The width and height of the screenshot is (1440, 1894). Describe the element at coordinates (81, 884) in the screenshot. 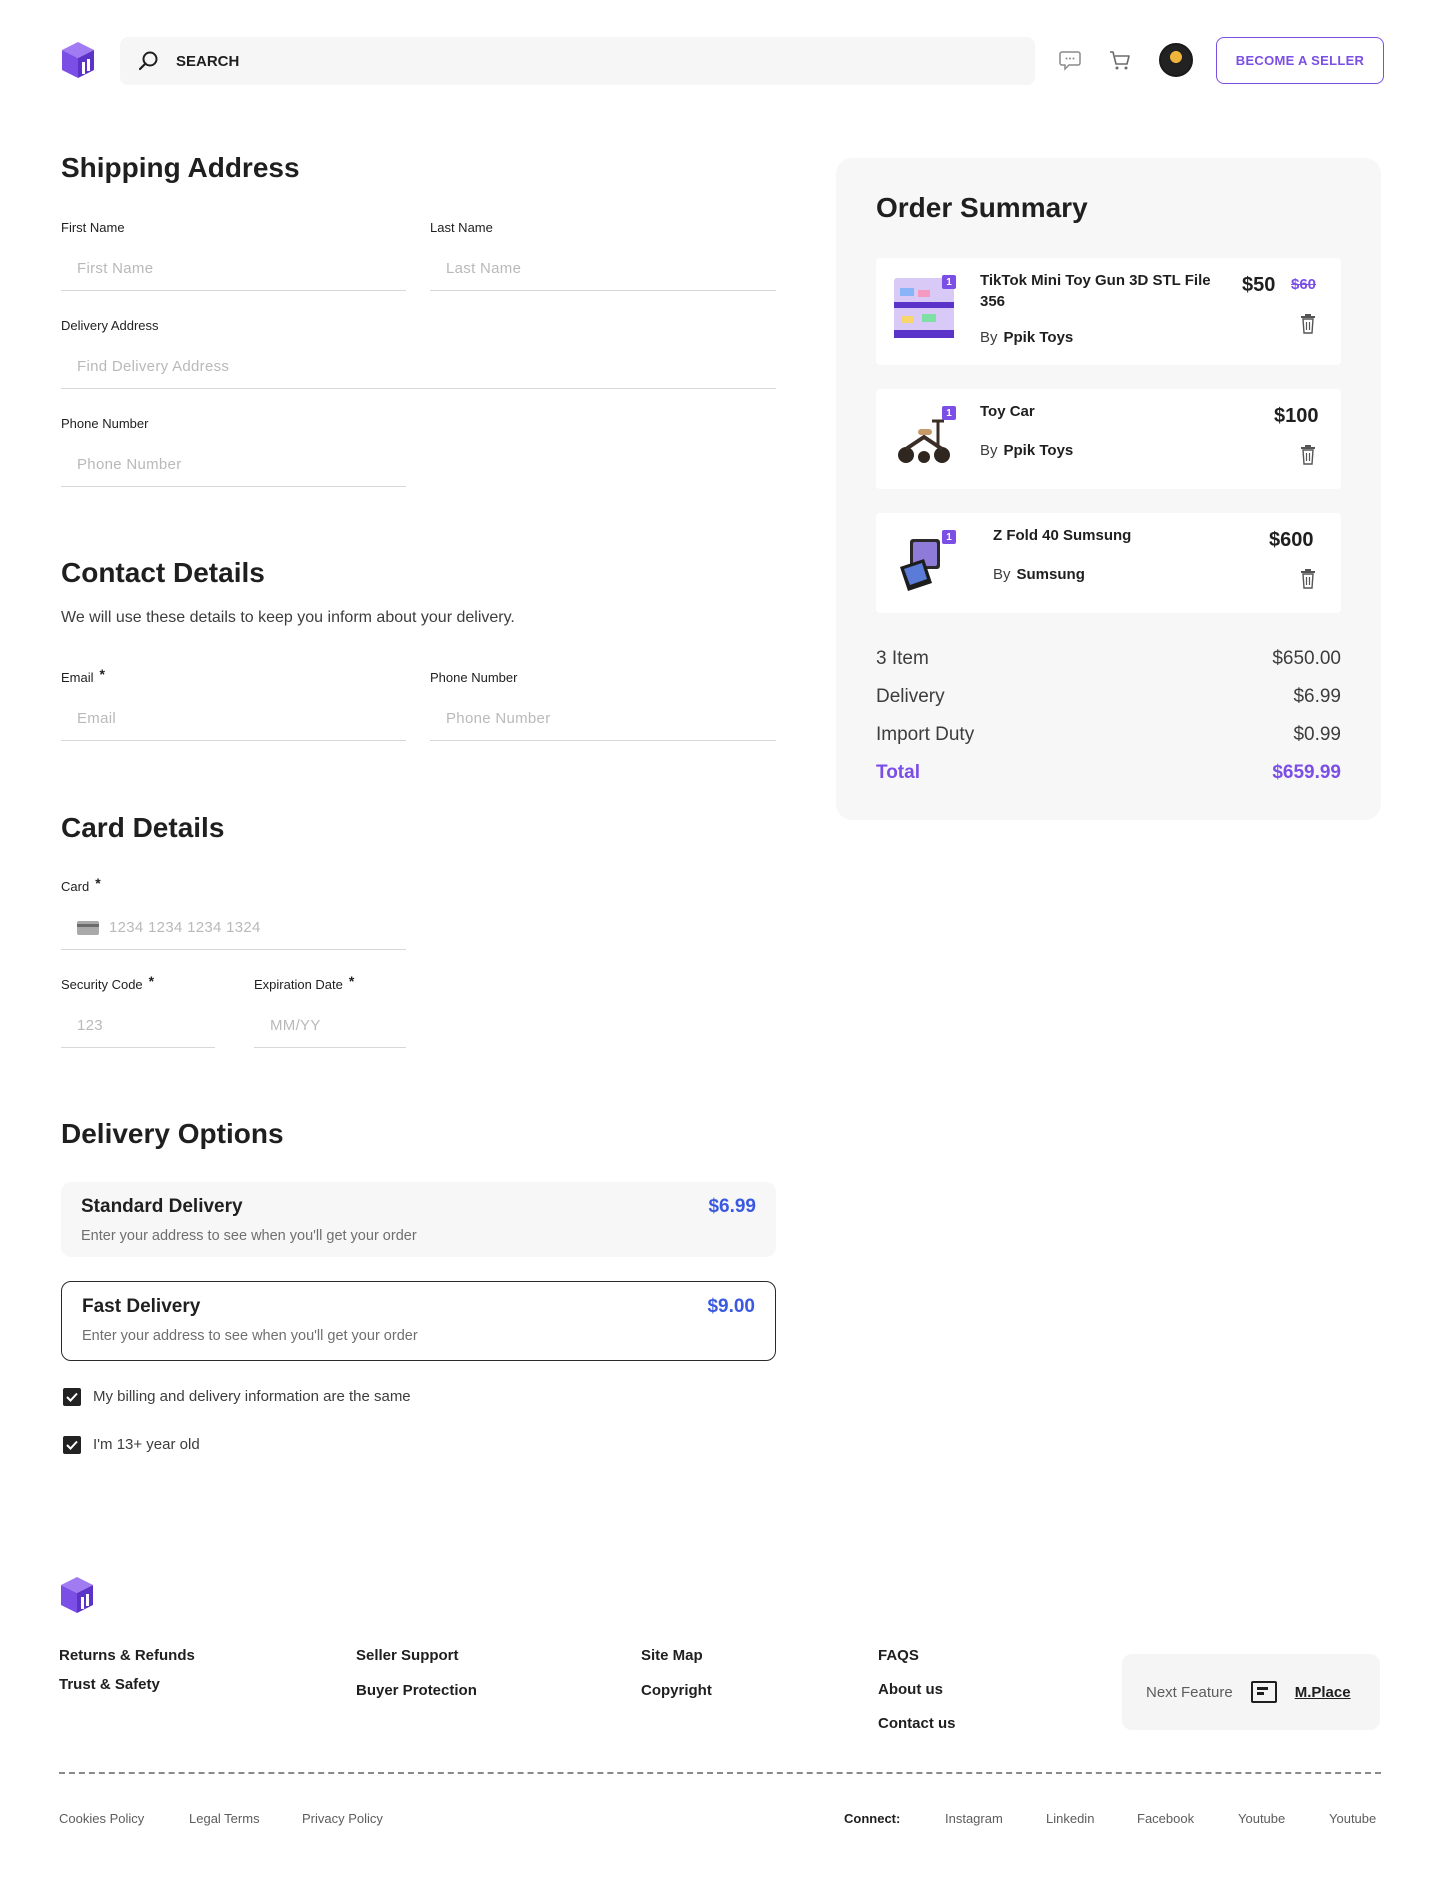

I see `card-label: Card *` at that location.